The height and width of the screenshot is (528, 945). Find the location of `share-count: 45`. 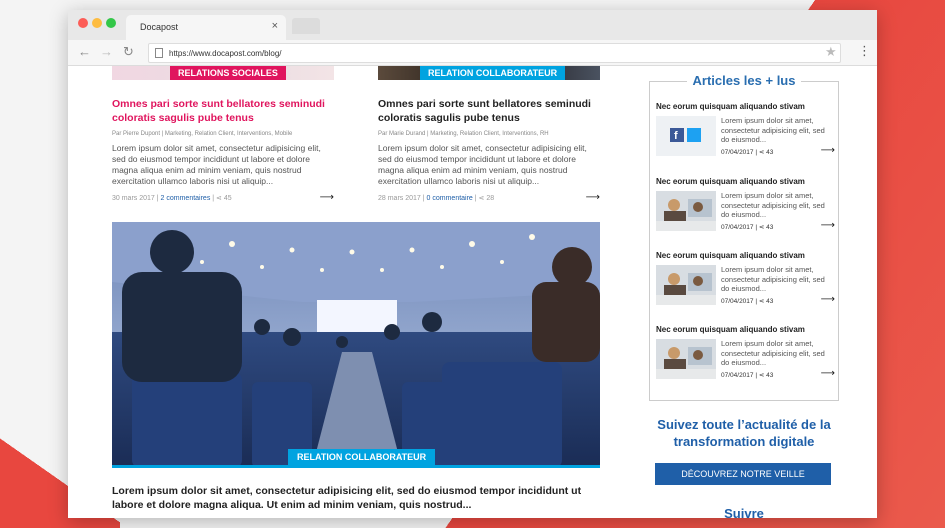

share-count: 45 is located at coordinates (227, 198).